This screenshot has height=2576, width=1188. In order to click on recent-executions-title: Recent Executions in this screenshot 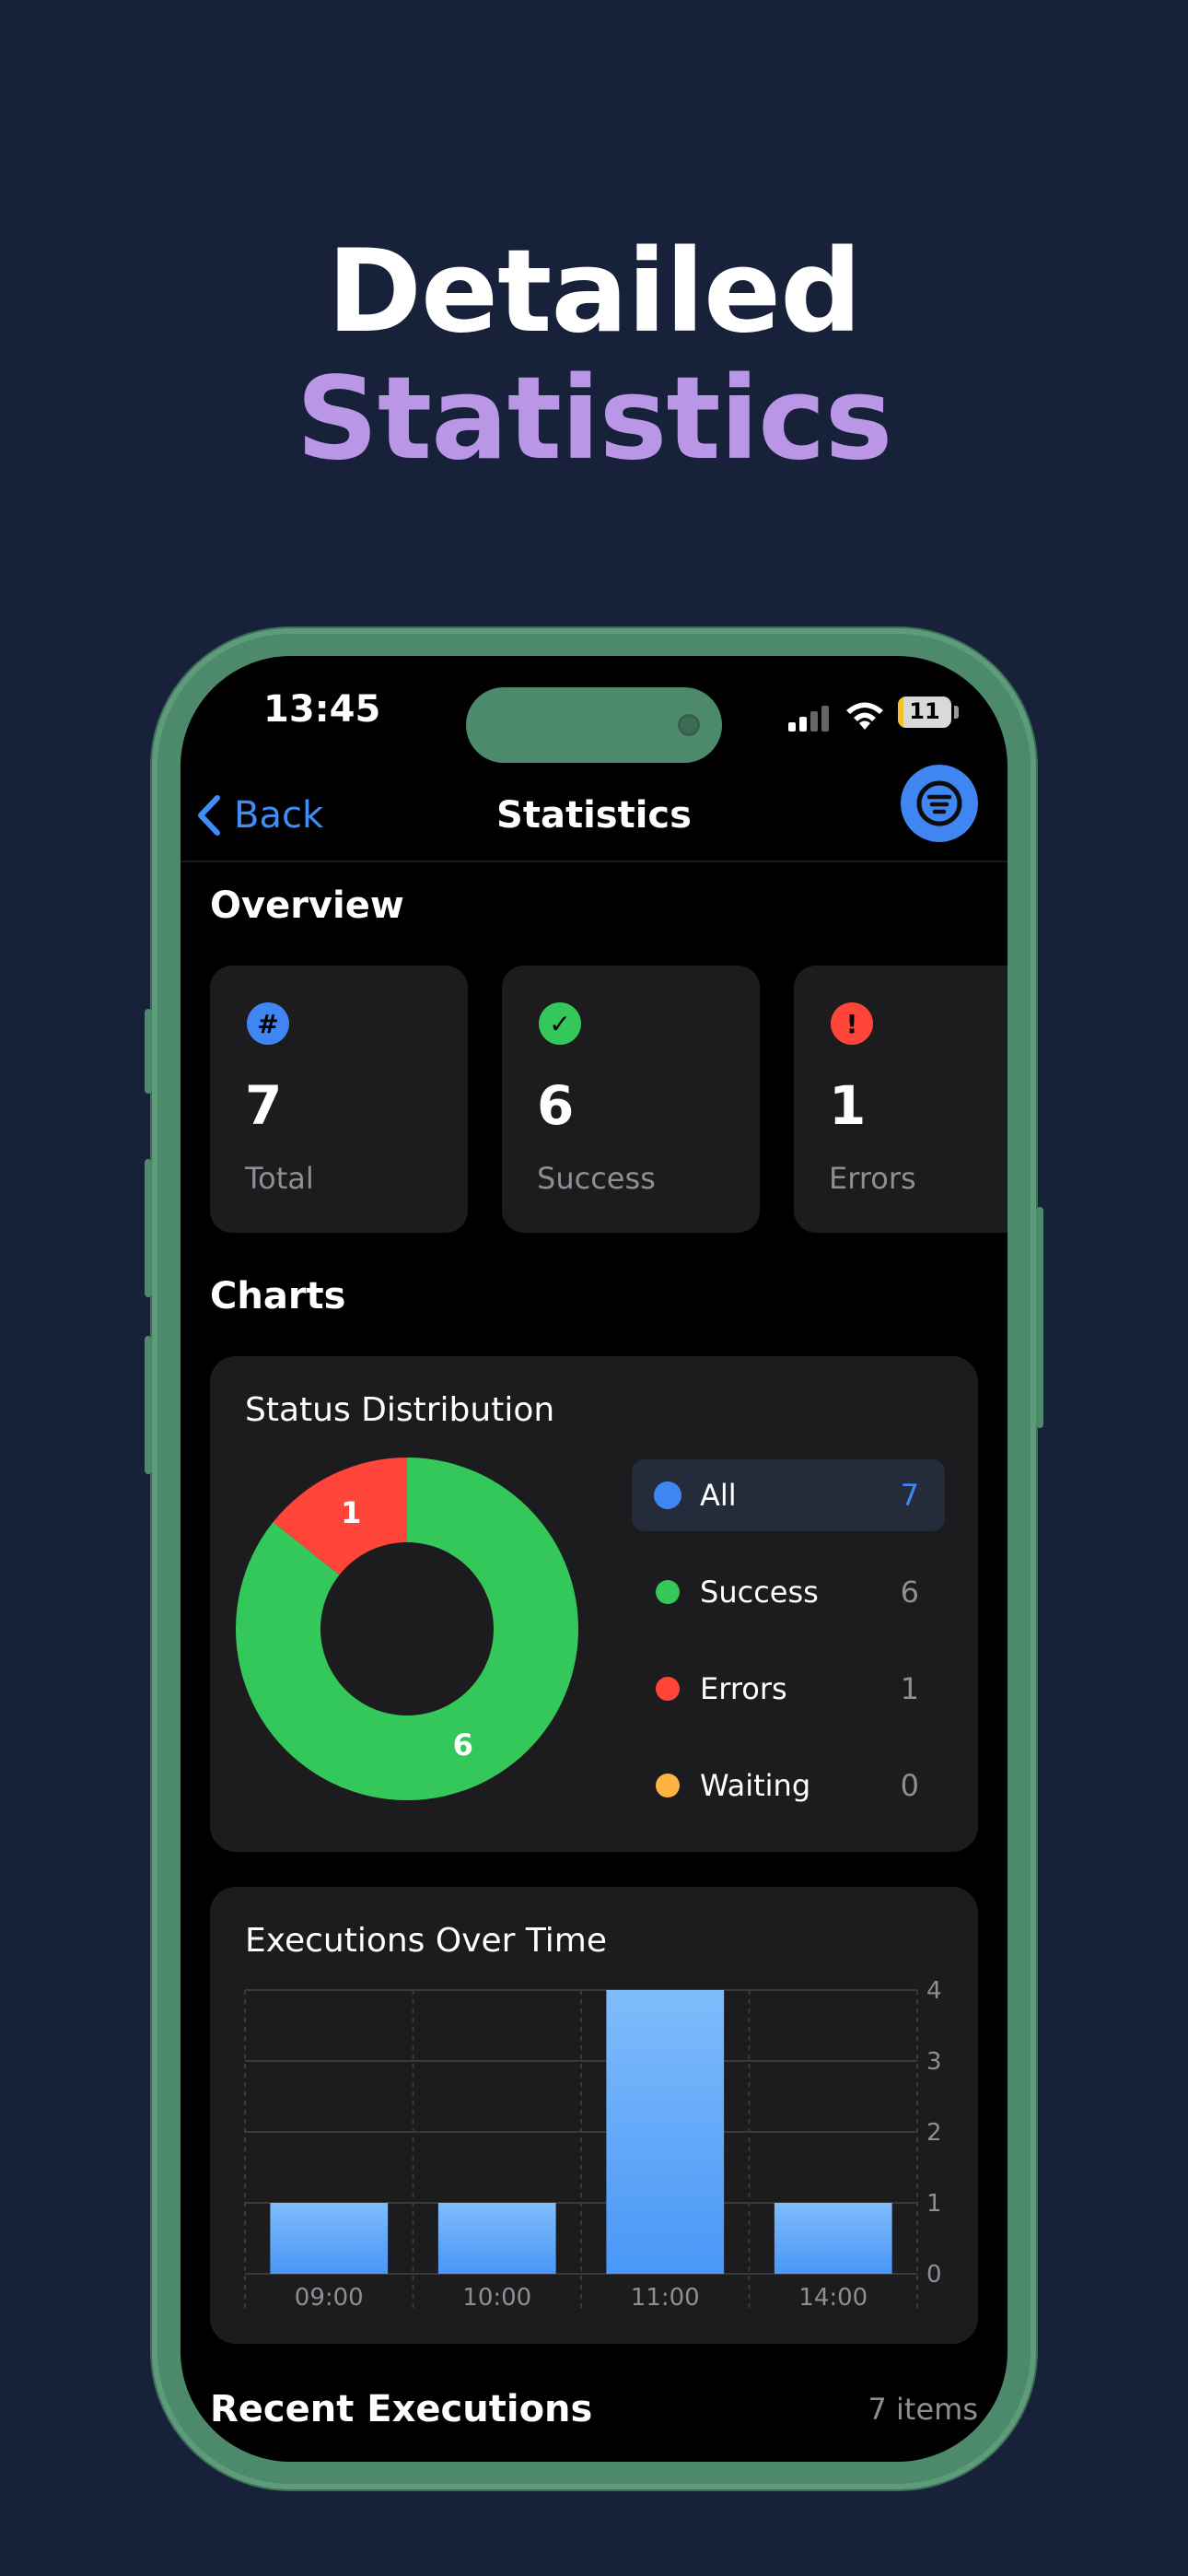, I will do `click(401, 2409)`.